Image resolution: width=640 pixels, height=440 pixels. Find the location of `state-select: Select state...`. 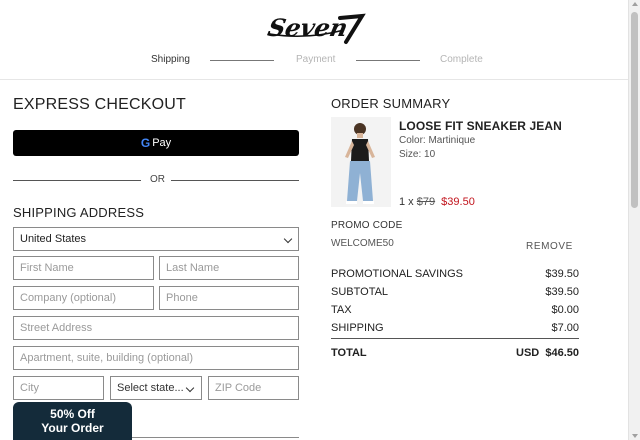

state-select: Select state... is located at coordinates (156, 388).